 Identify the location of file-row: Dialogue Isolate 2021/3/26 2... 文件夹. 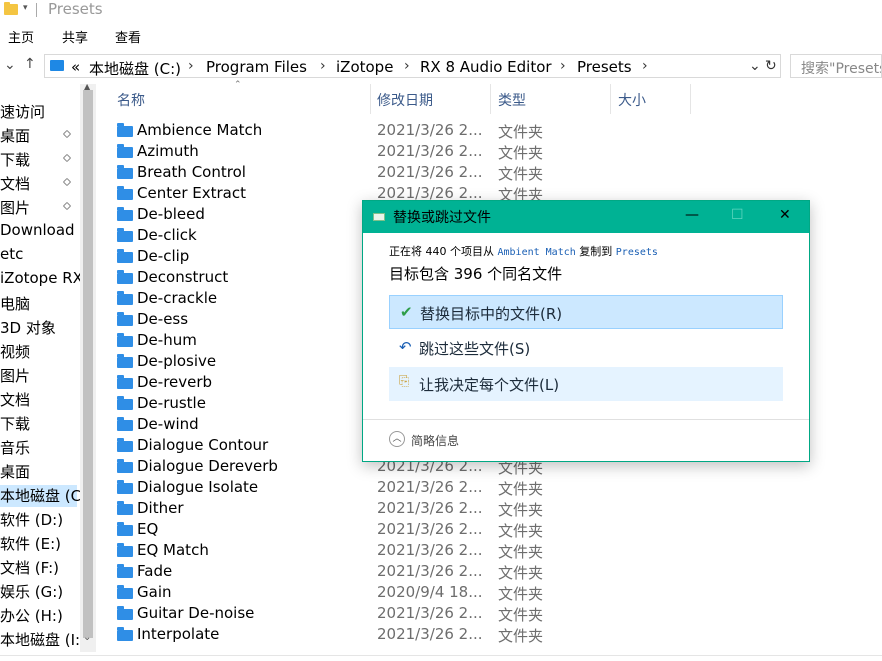
(362, 487).